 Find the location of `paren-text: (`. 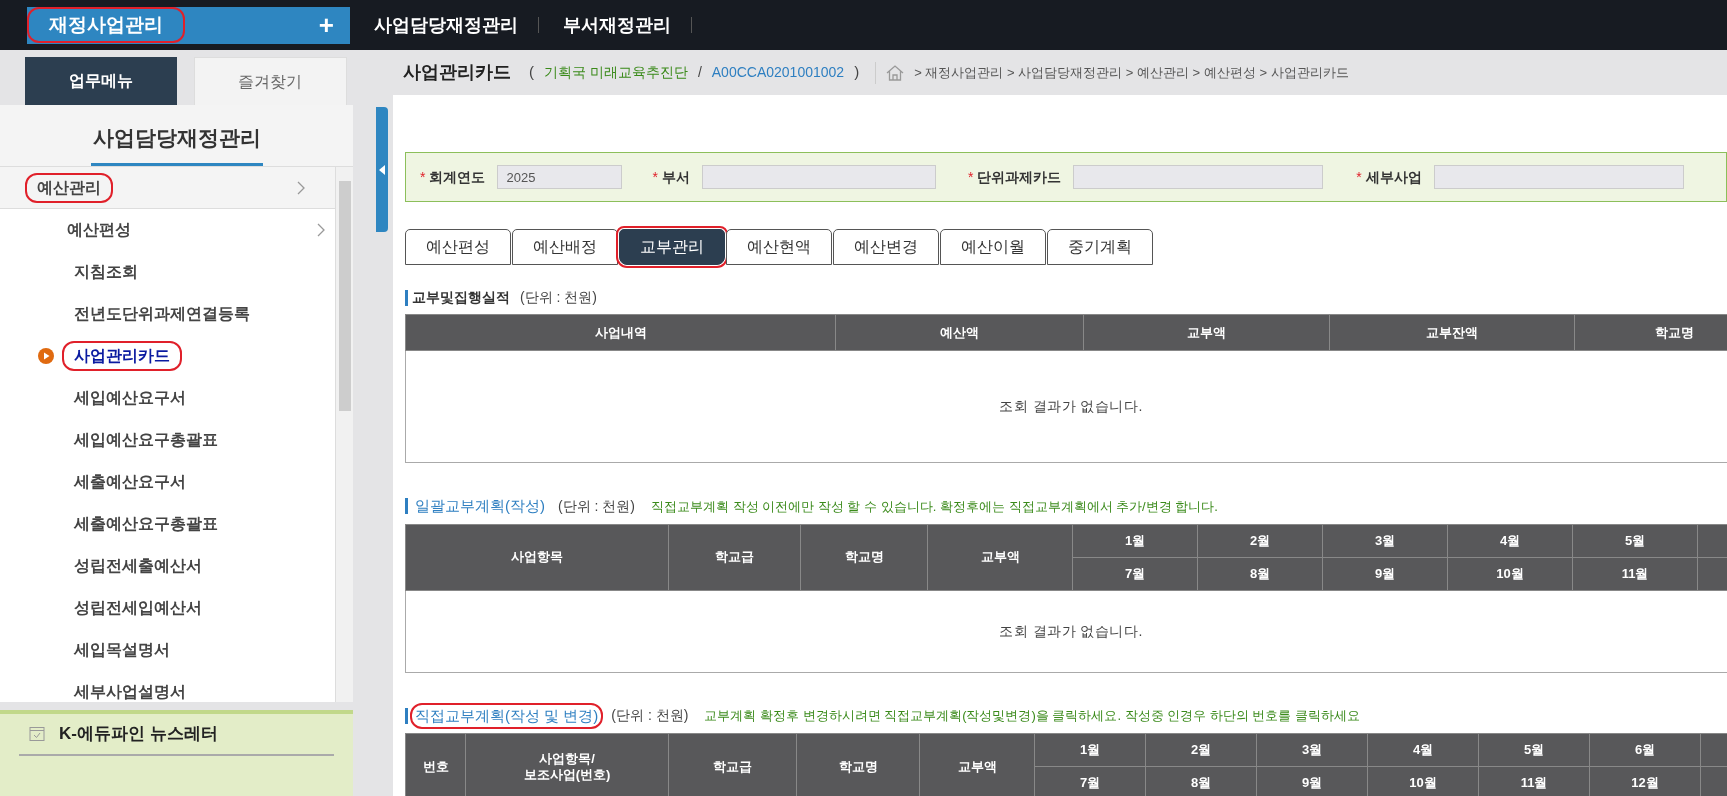

paren-text: ( is located at coordinates (531, 72).